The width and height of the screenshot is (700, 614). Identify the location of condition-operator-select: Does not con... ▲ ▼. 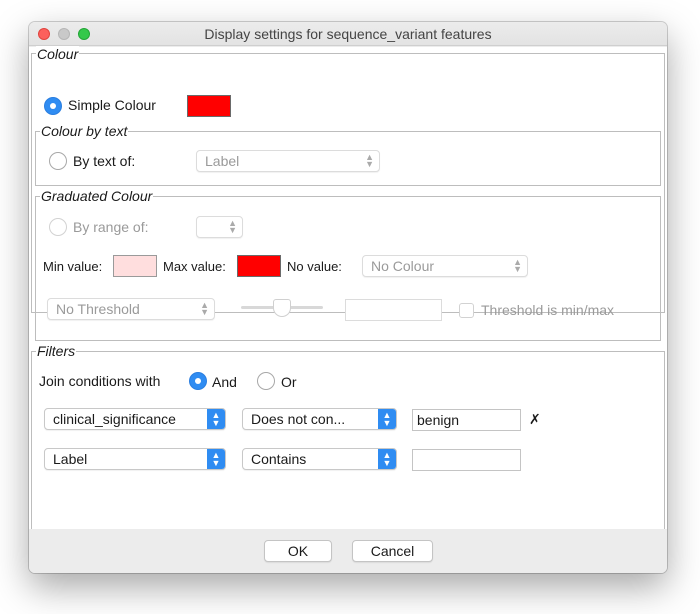
(319, 419).